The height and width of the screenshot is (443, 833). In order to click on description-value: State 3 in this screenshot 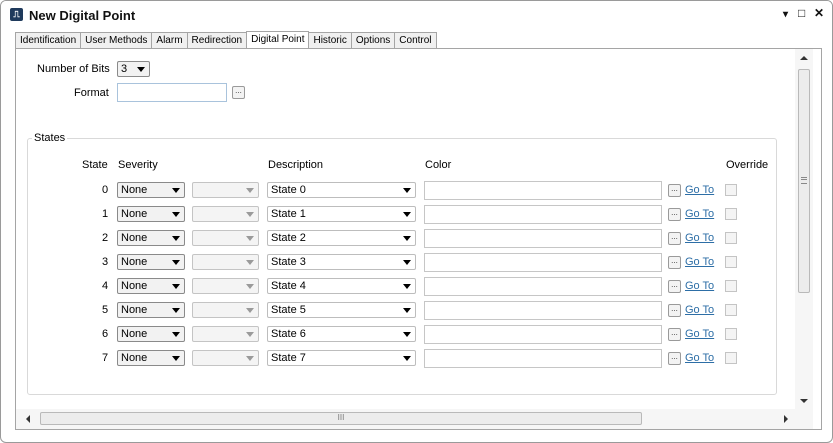, I will do `click(288, 262)`.